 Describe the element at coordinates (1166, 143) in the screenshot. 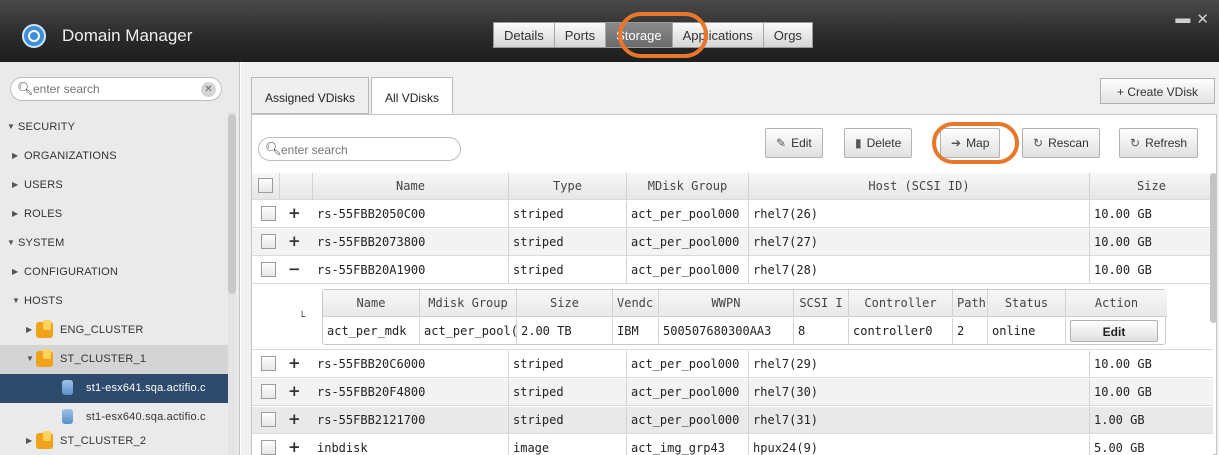

I see `refresh-button-label: Refresh` at that location.